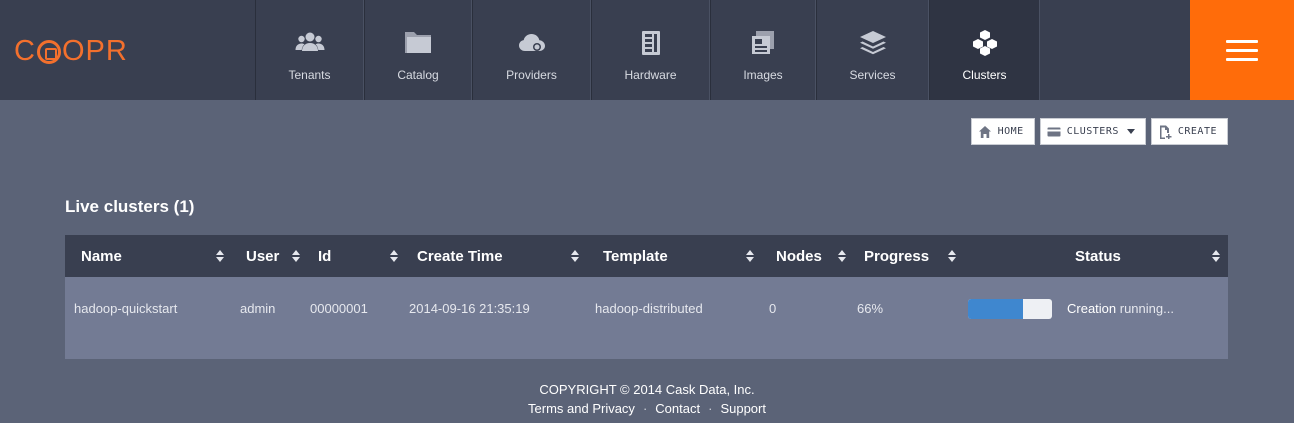 The height and width of the screenshot is (423, 1294). Describe the element at coordinates (763, 75) in the screenshot. I see `nav-label: Images` at that location.